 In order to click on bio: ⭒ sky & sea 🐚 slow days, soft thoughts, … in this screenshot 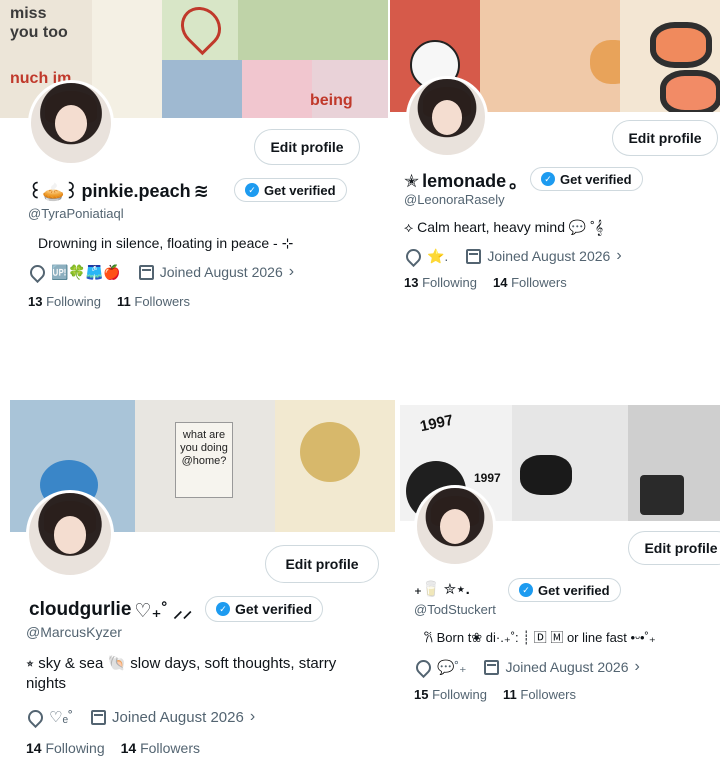, I will do `click(181, 673)`.